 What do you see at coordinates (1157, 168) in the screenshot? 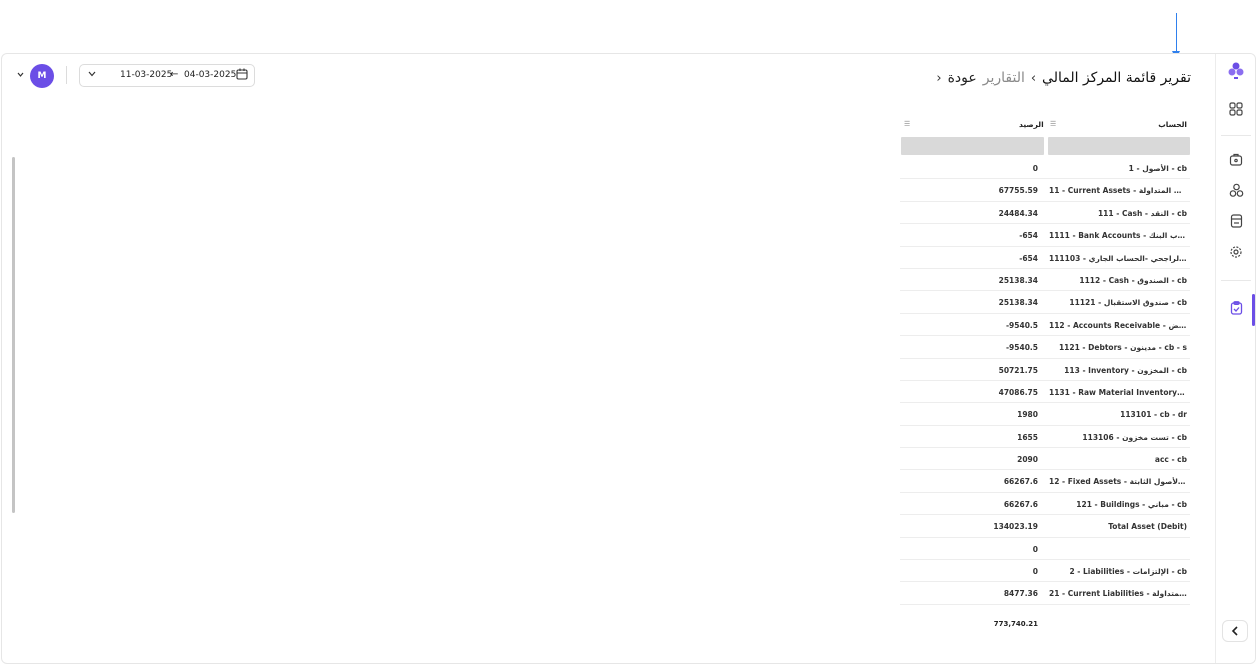
I see `account-cell: 1 - الأصول - cb` at bounding box center [1157, 168].